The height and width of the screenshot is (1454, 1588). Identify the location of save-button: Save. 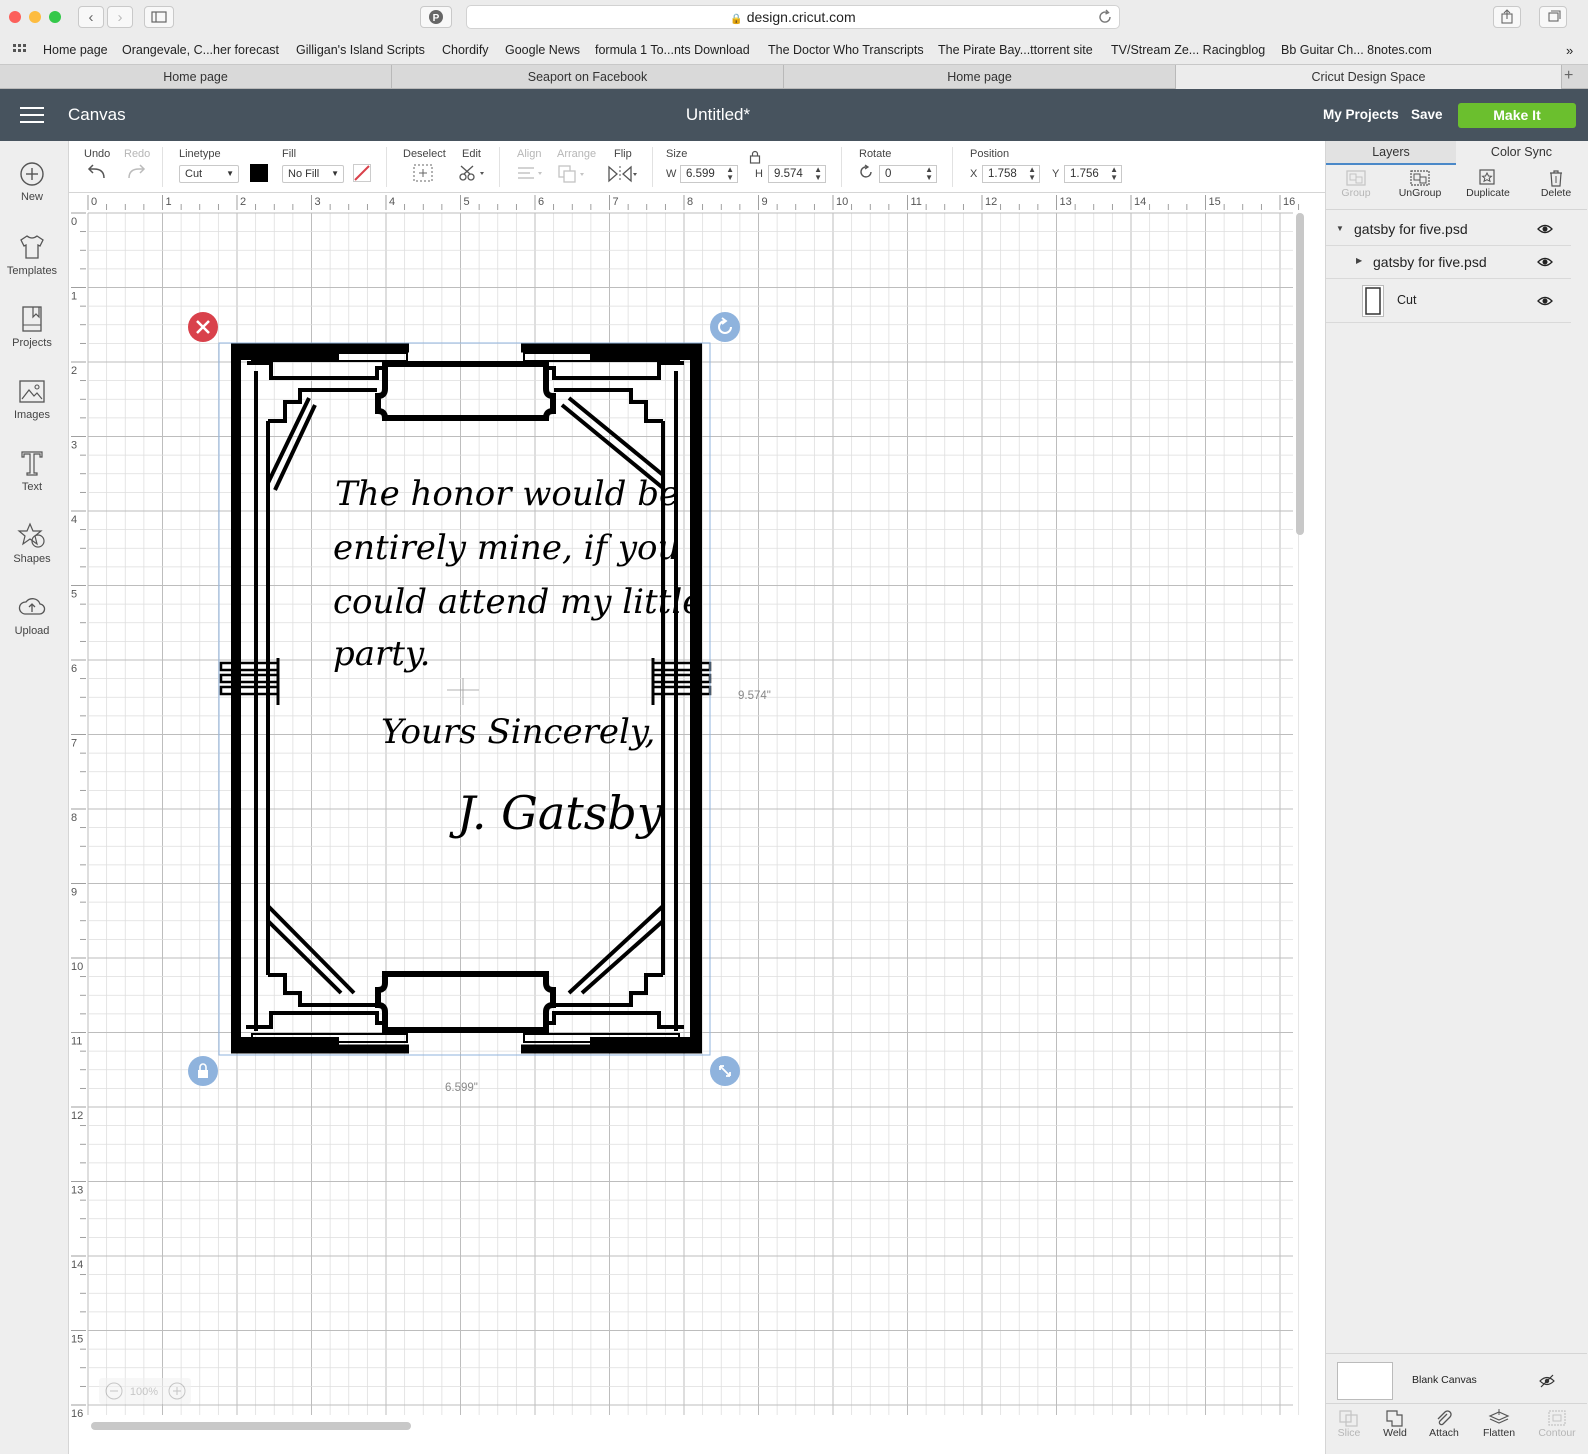
(1427, 114).